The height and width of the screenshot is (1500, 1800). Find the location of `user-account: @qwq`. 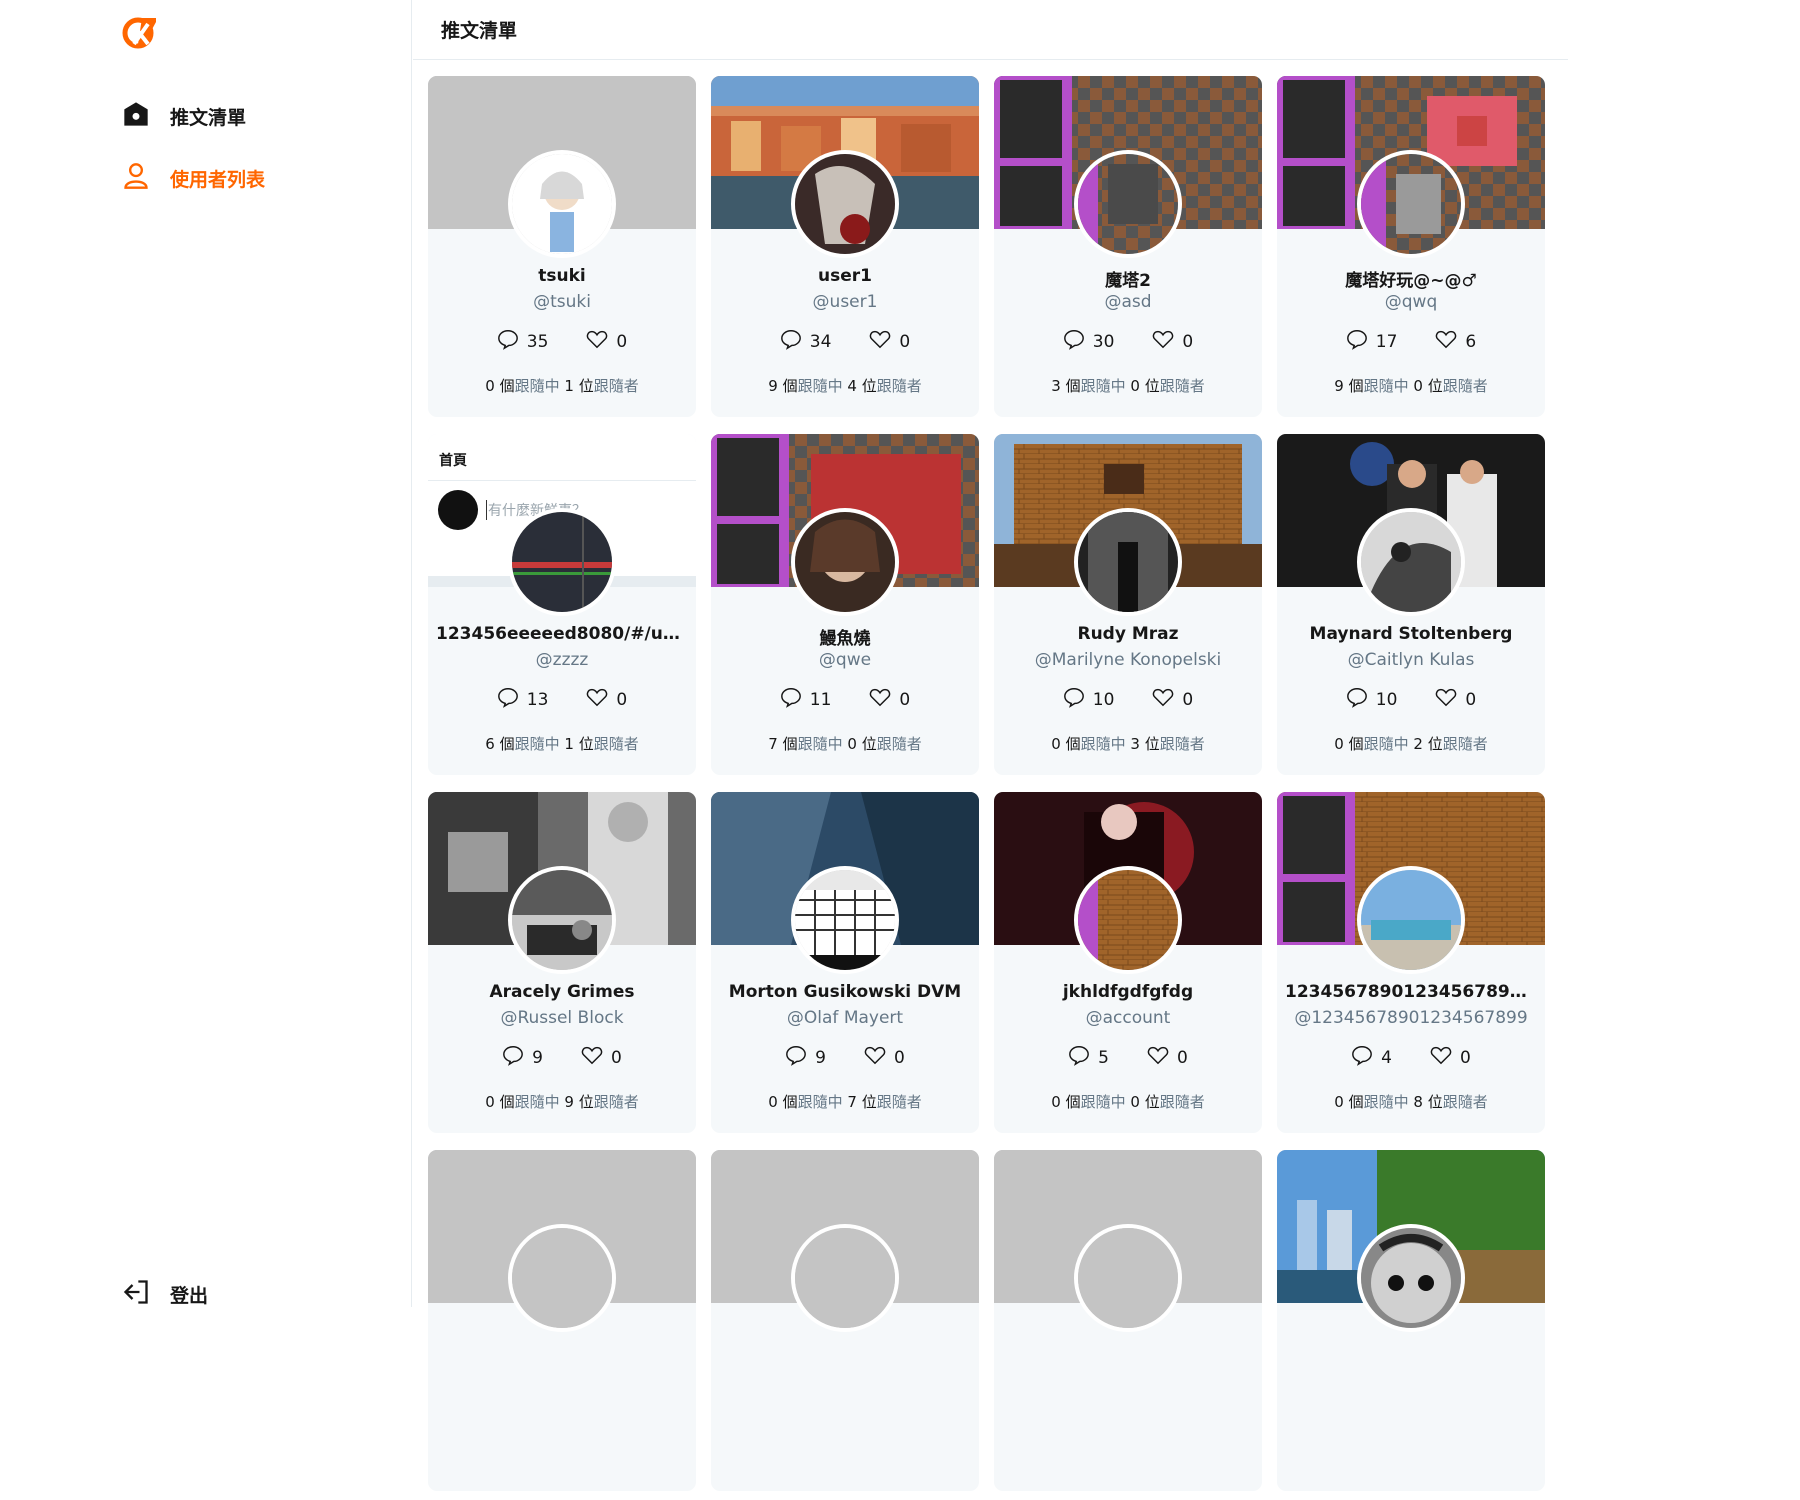

user-account: @qwq is located at coordinates (1411, 302).